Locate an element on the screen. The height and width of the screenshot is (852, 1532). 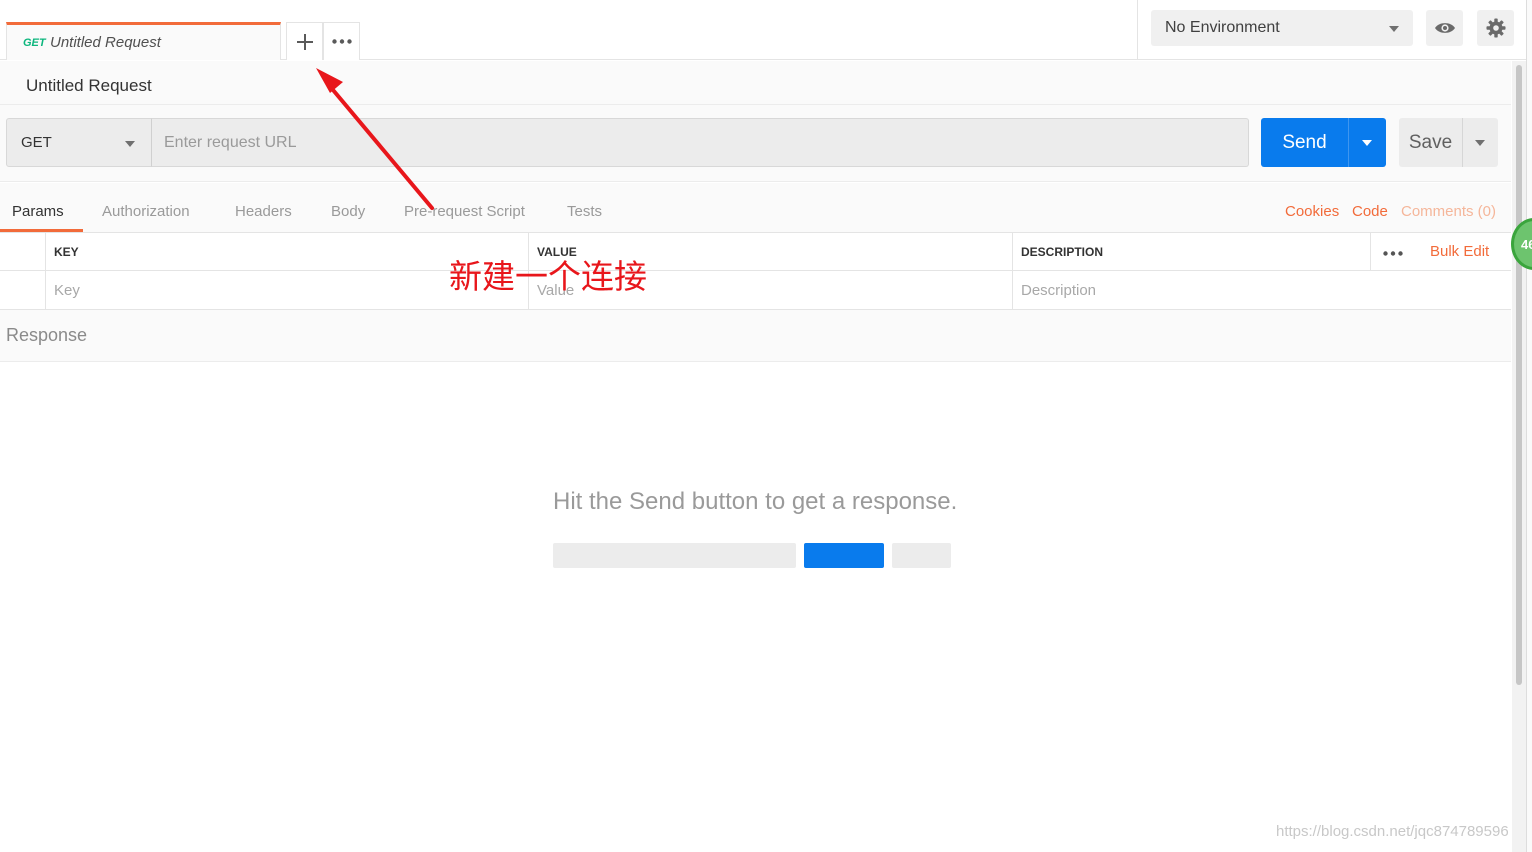
send-options-button is located at coordinates (1367, 142).